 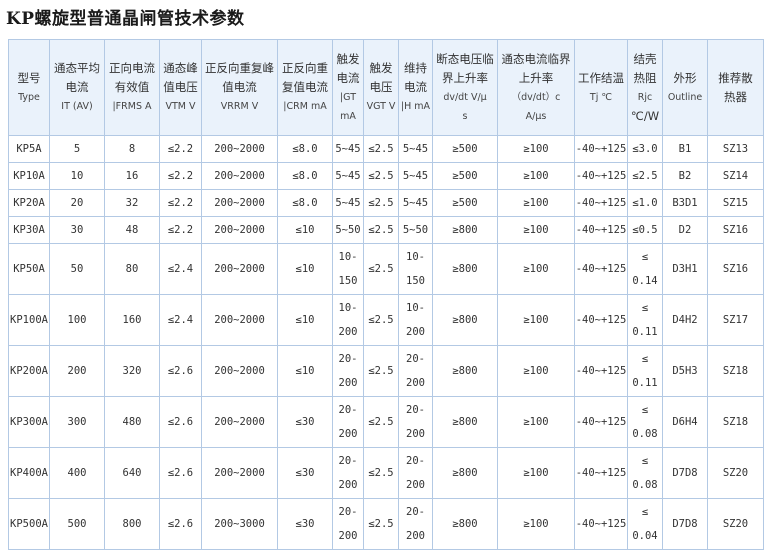 I want to click on header-type: 型号 Type, so click(x=29, y=87).